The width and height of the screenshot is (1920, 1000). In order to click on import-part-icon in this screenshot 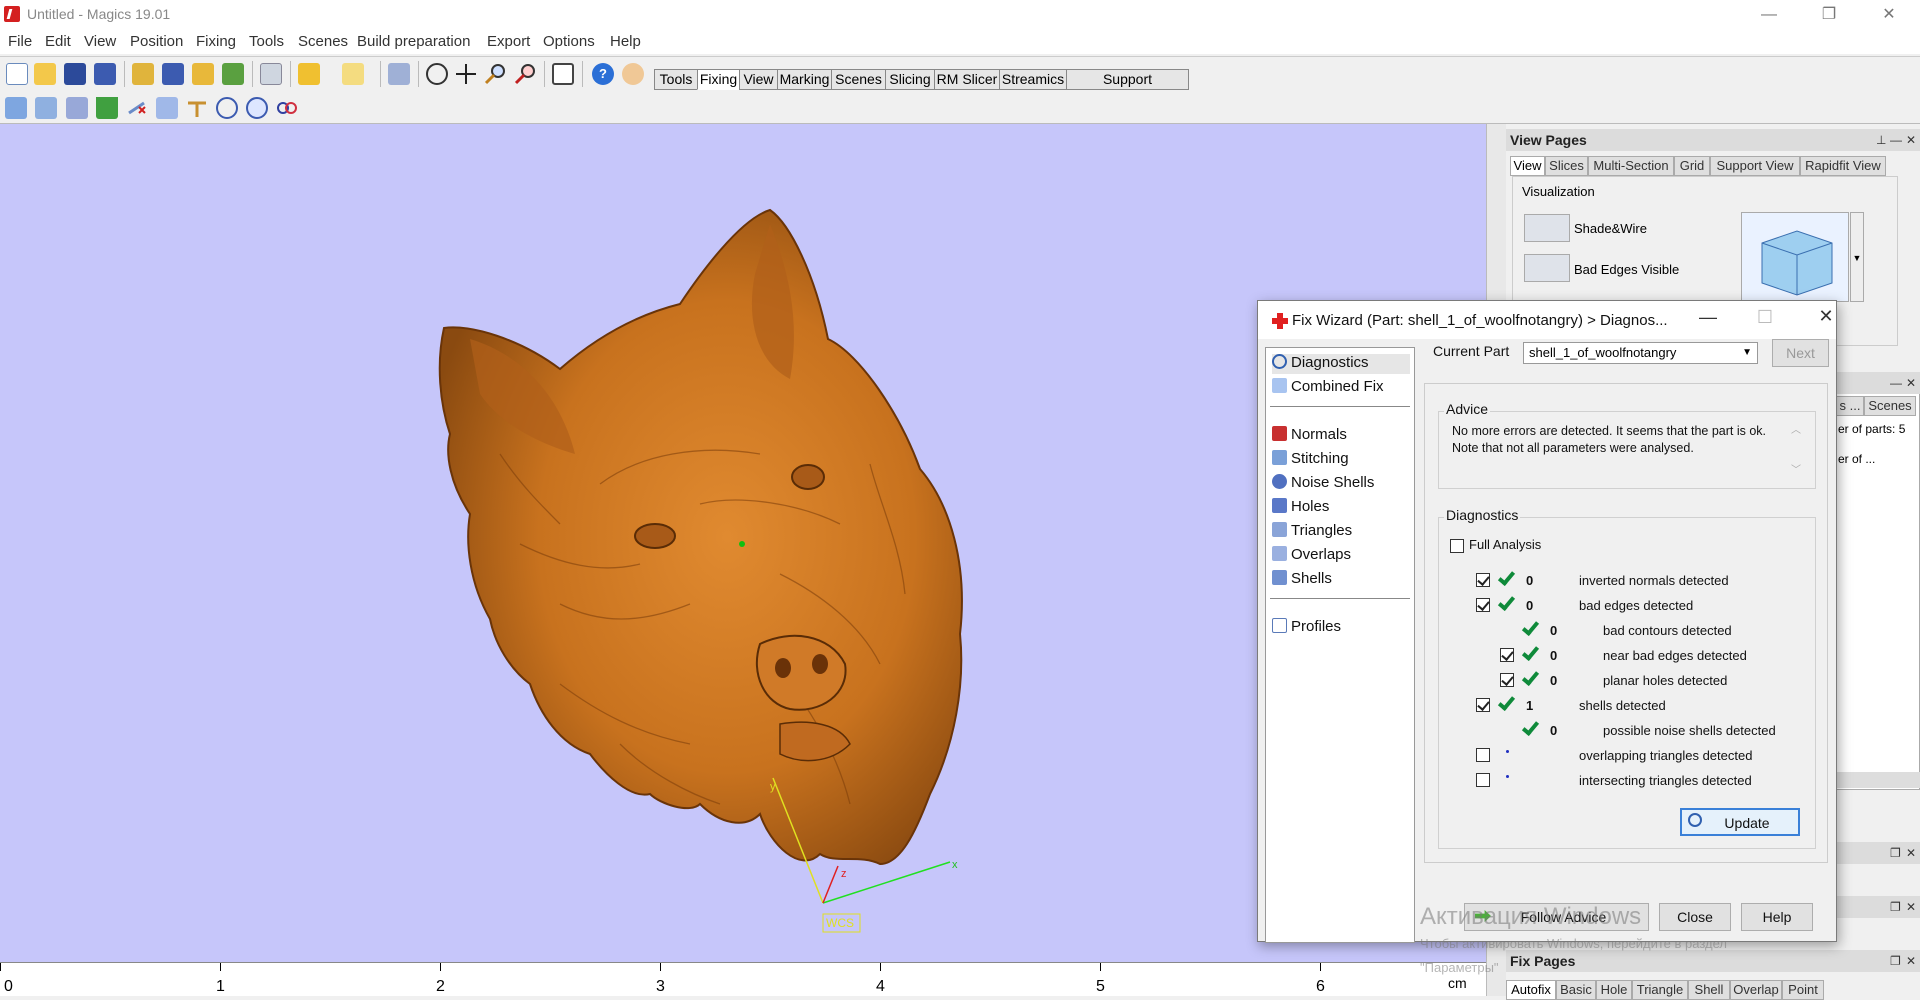, I will do `click(143, 74)`.